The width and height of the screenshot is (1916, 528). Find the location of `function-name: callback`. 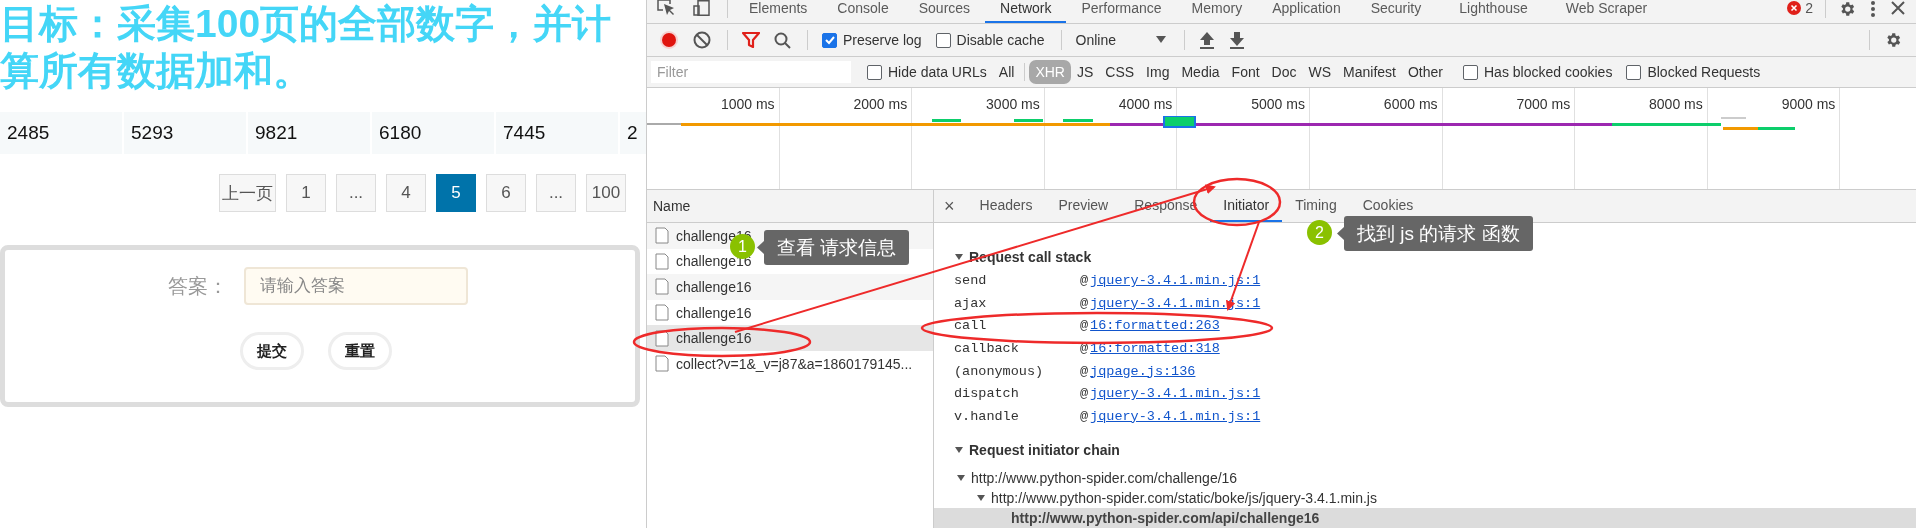

function-name: callback is located at coordinates (987, 348).